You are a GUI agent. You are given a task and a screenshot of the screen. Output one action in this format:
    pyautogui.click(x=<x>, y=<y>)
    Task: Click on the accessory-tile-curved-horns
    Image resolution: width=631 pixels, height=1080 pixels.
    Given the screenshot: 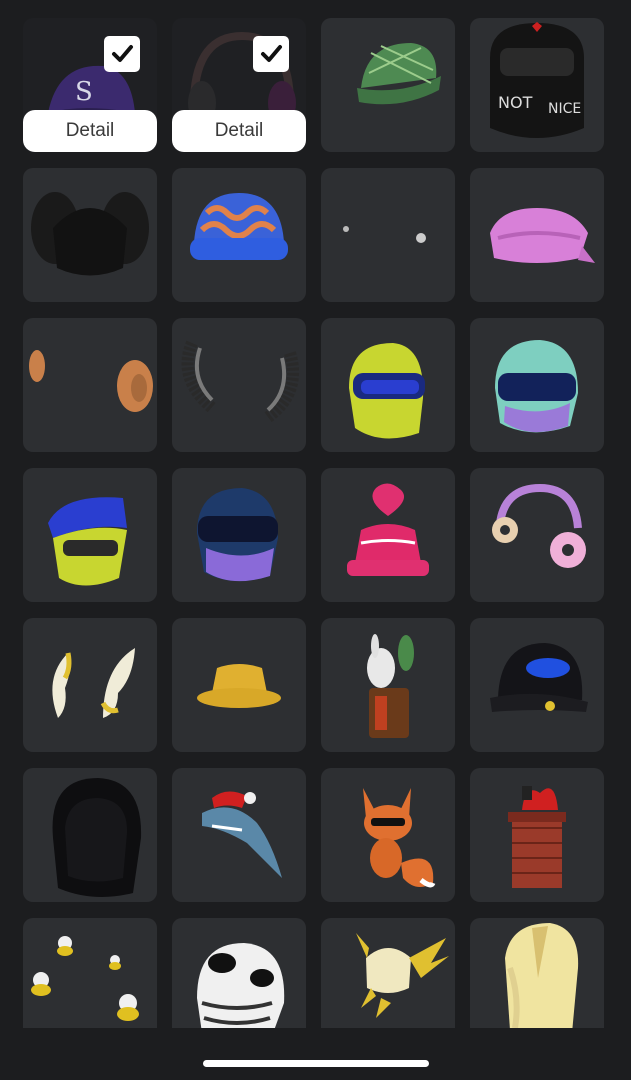 What is the action you would take?
    pyautogui.click(x=90, y=685)
    